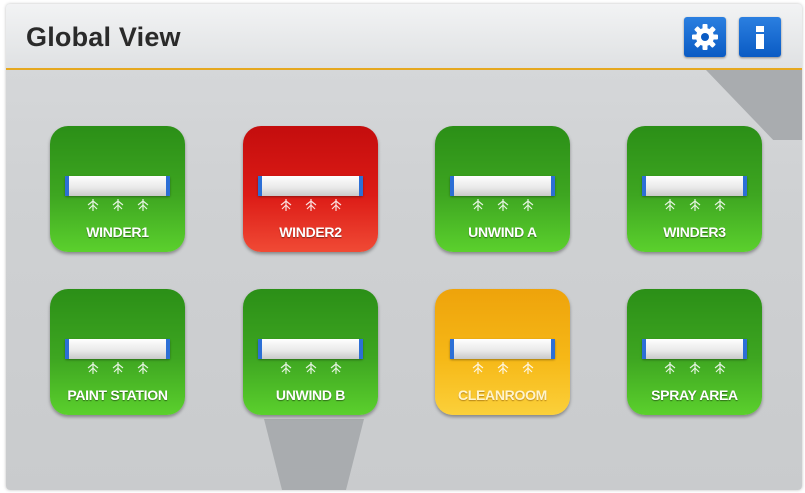 Image resolution: width=805 pixels, height=493 pixels. I want to click on zone-tile-winder2: WINDER2, so click(310, 189).